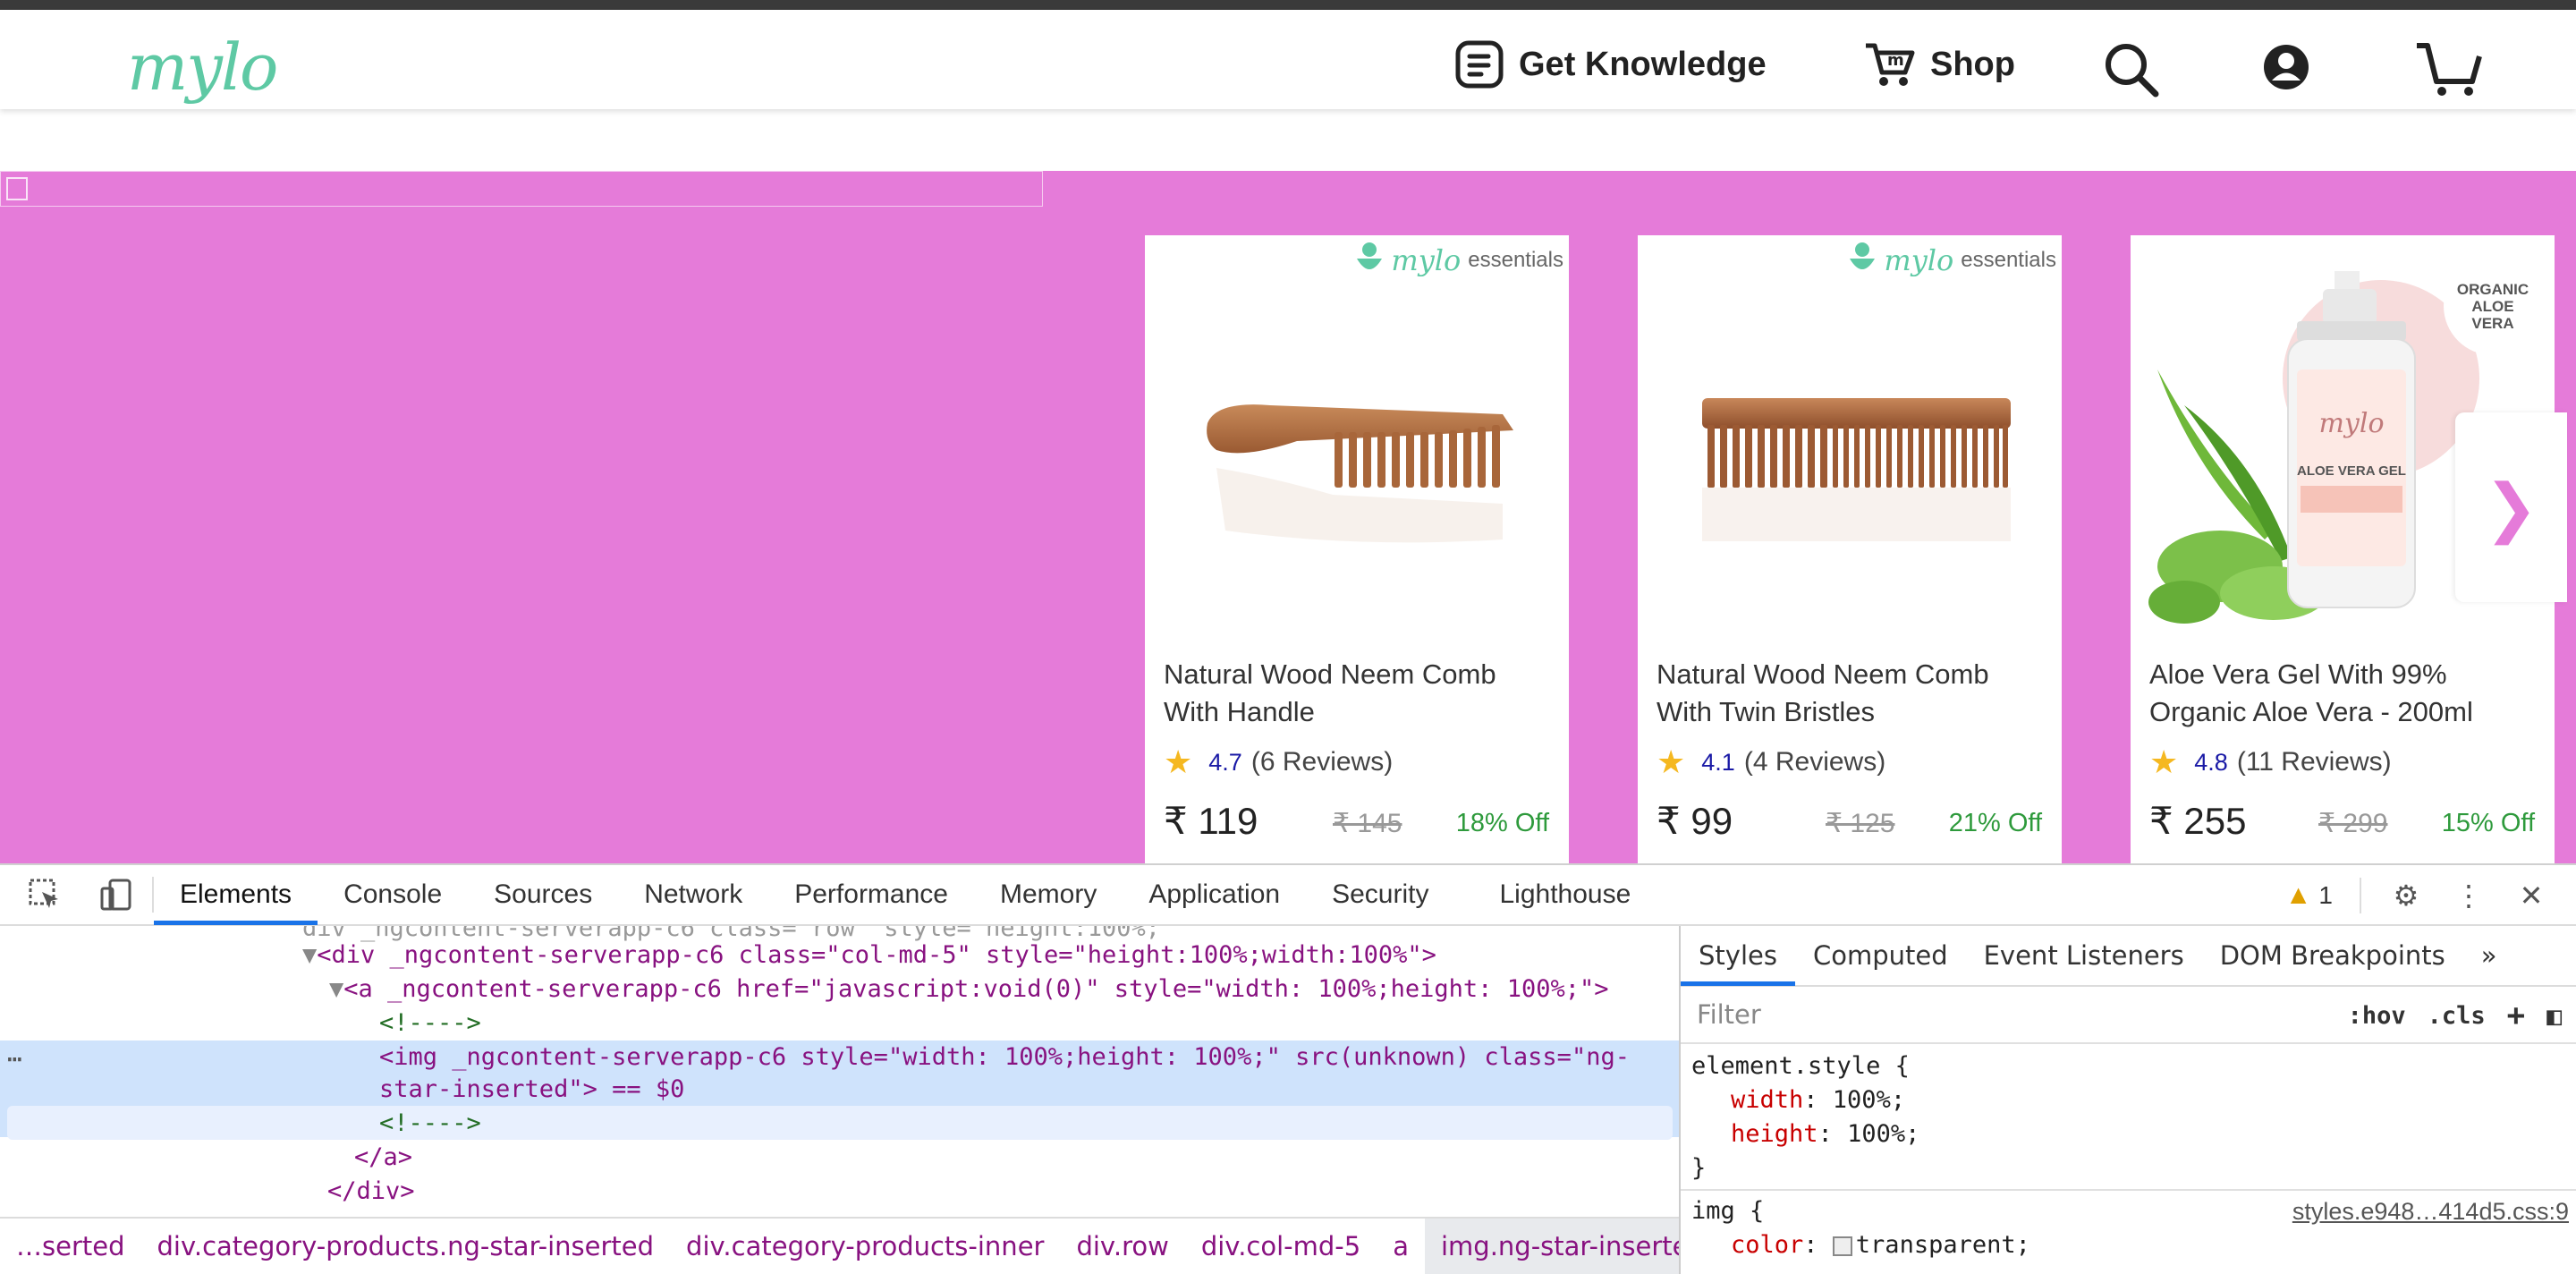 The width and height of the screenshot is (2576, 1274). I want to click on user-icon, so click(2286, 69).